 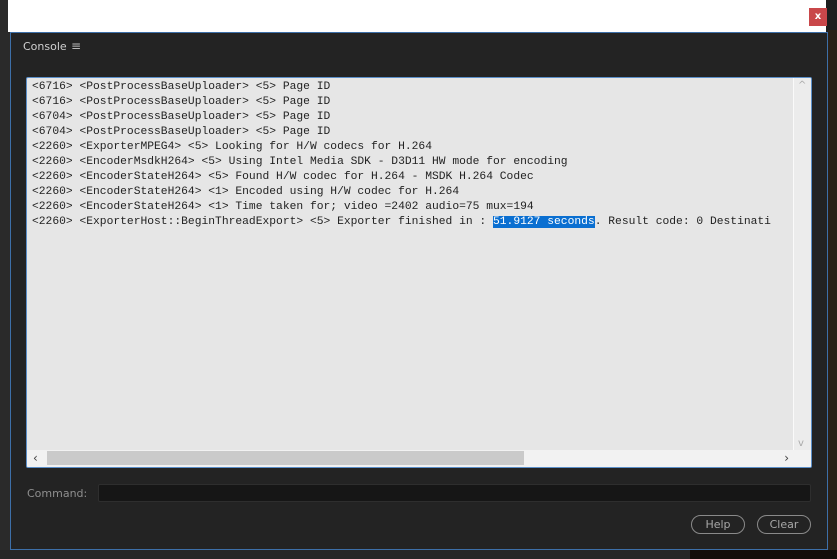 I want to click on dialog-title-bar, so click(x=417, y=16).